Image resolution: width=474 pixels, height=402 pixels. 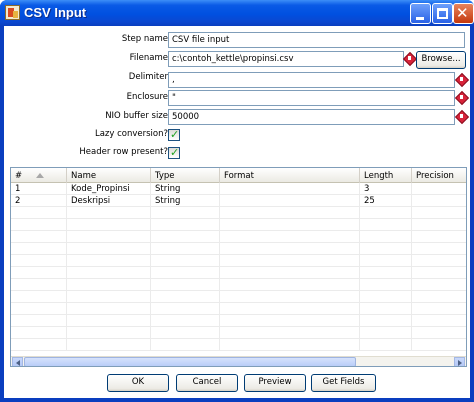 I want to click on enclosure-input: ", so click(x=311, y=98).